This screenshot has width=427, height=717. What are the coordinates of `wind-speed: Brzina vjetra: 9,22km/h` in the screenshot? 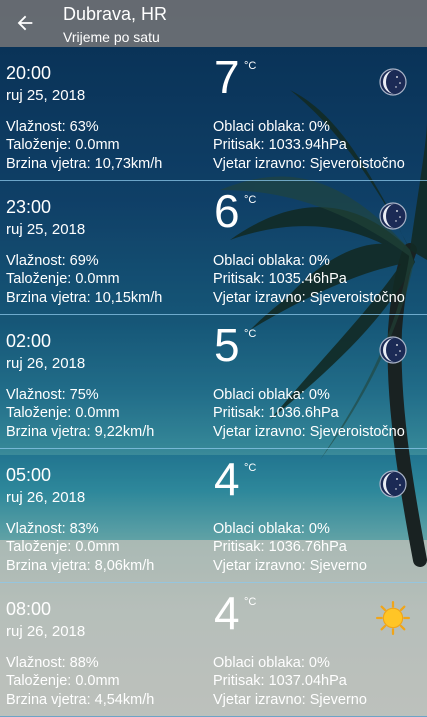 It's located at (80, 432).